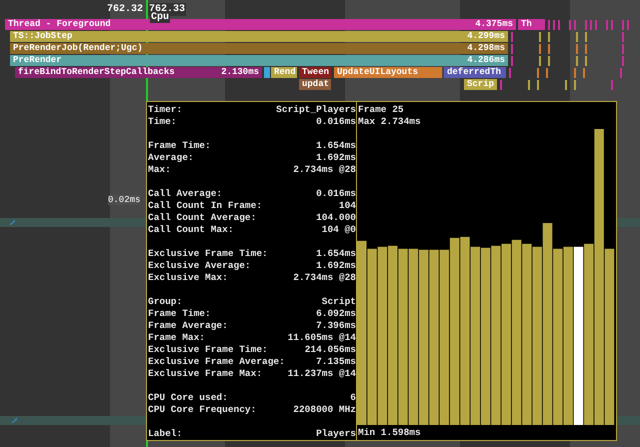  What do you see at coordinates (316, 110) in the screenshot?
I see `stat-value: Script_Players` at bounding box center [316, 110].